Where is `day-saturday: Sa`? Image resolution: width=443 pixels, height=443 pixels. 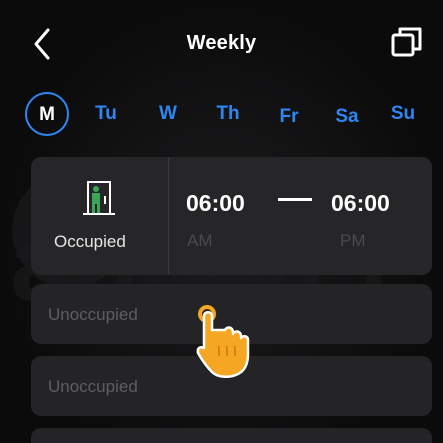
day-saturday: Sa is located at coordinates (347, 117).